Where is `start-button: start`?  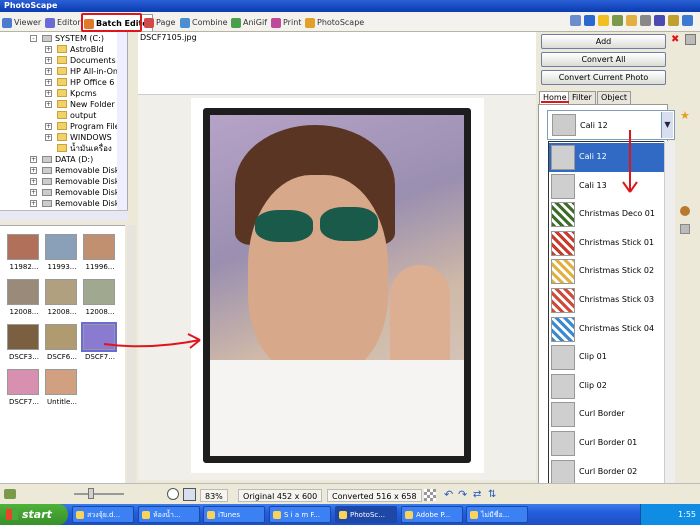
start-button: start is located at coordinates (34, 514).